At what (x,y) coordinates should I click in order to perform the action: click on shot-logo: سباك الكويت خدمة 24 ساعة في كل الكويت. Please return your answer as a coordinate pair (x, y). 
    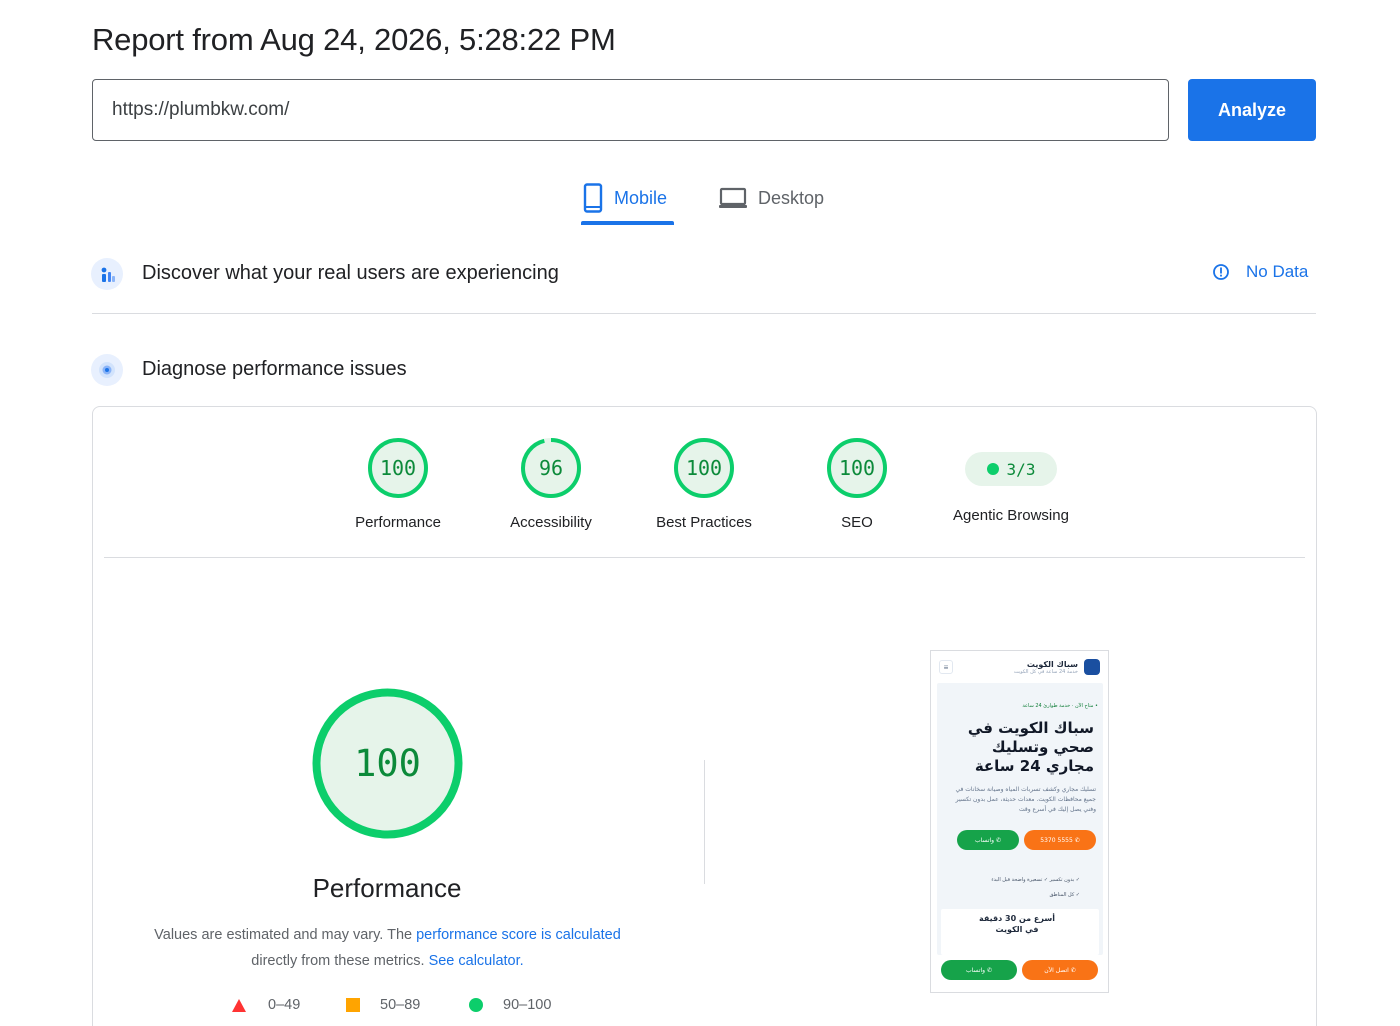
    Looking at the image, I should click on (1057, 667).